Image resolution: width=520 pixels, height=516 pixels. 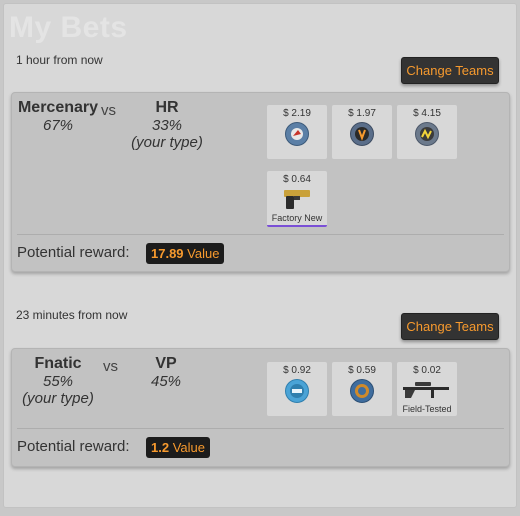 I want to click on team-2: VP 45%, so click(x=166, y=372).